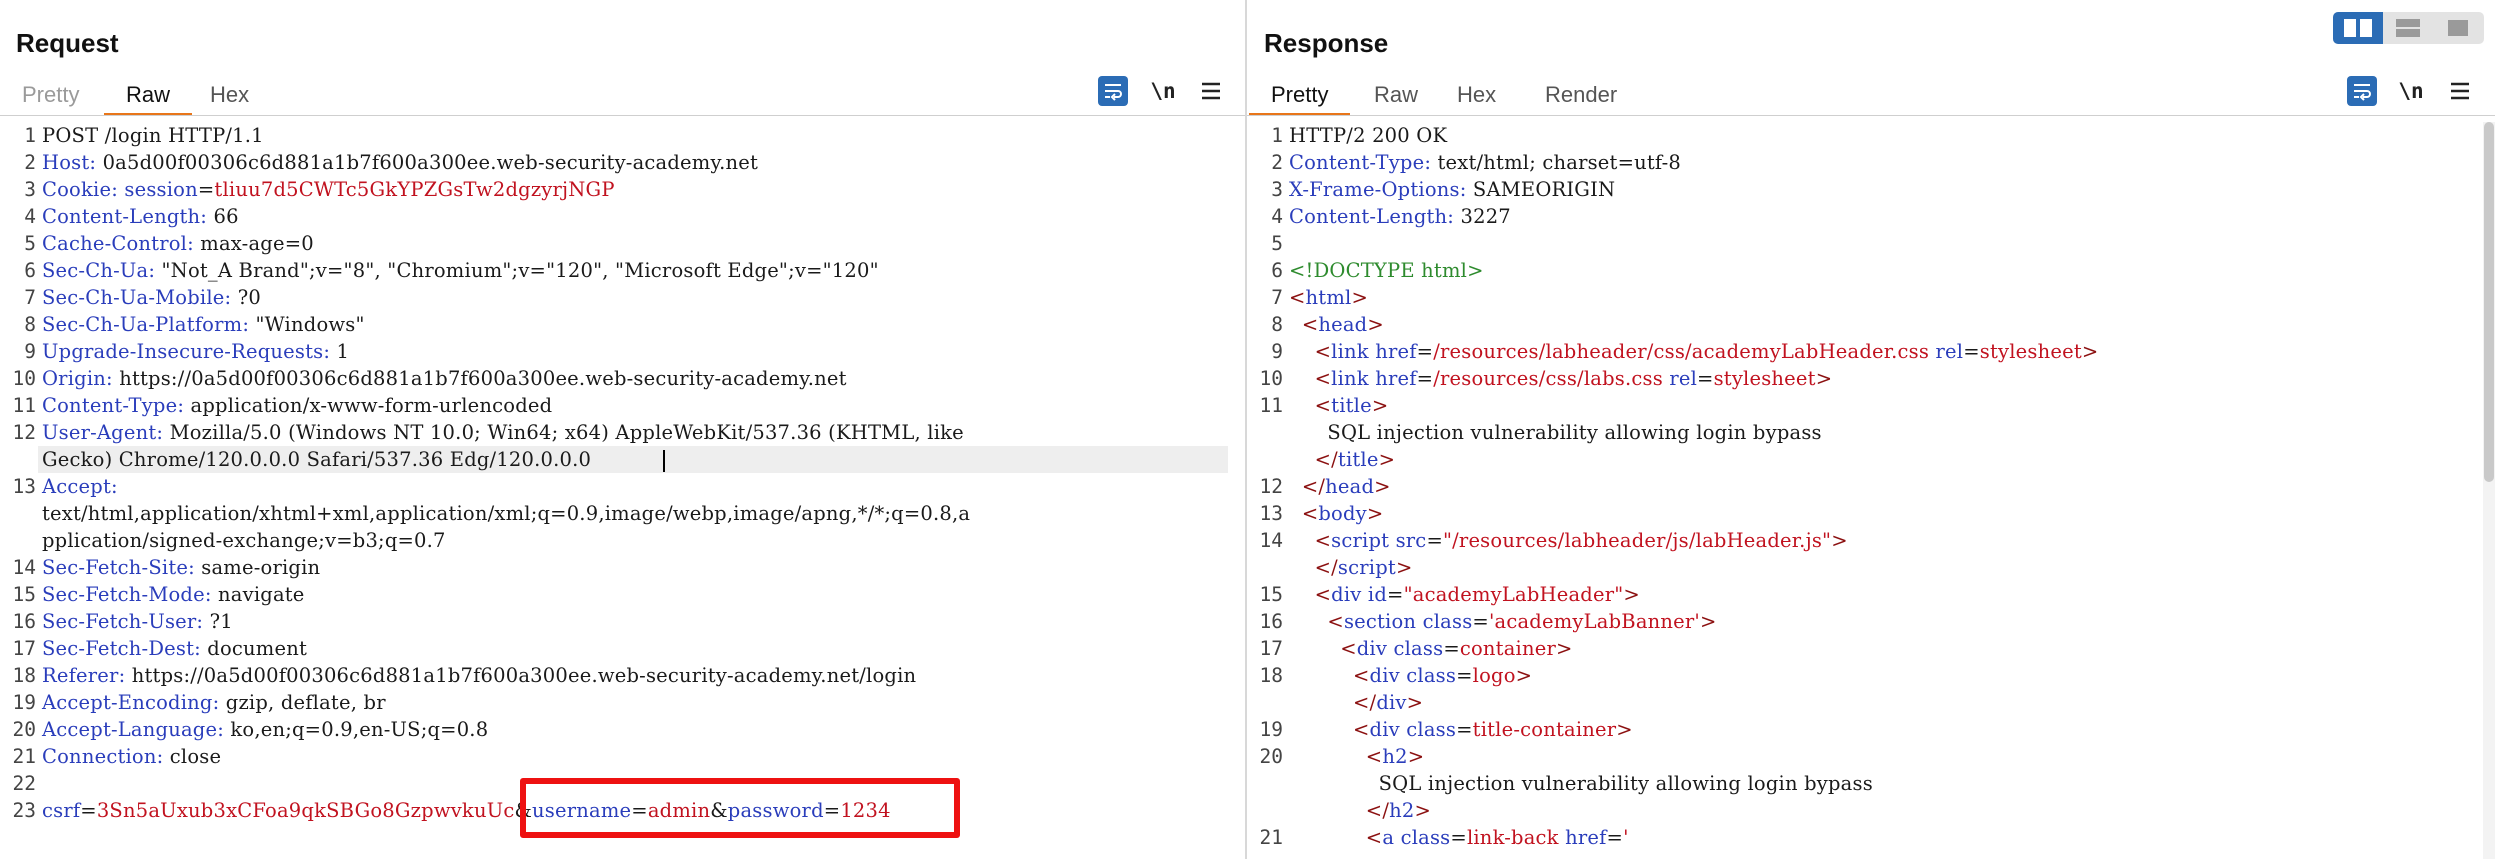 The height and width of the screenshot is (859, 2495). What do you see at coordinates (1411, 540) in the screenshot?
I see `code-token: src` at bounding box center [1411, 540].